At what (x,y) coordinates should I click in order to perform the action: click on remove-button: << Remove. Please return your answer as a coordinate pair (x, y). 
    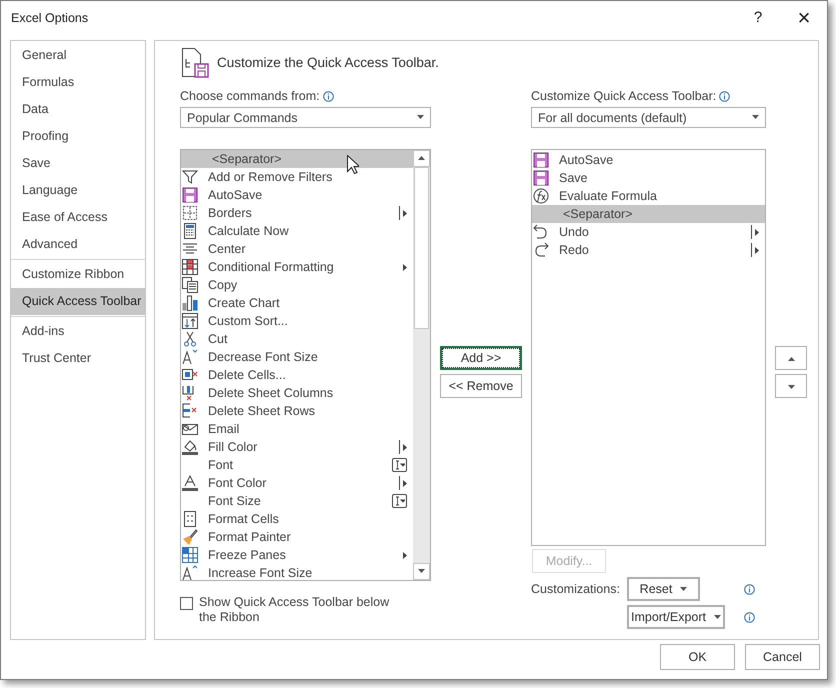
    Looking at the image, I should click on (481, 386).